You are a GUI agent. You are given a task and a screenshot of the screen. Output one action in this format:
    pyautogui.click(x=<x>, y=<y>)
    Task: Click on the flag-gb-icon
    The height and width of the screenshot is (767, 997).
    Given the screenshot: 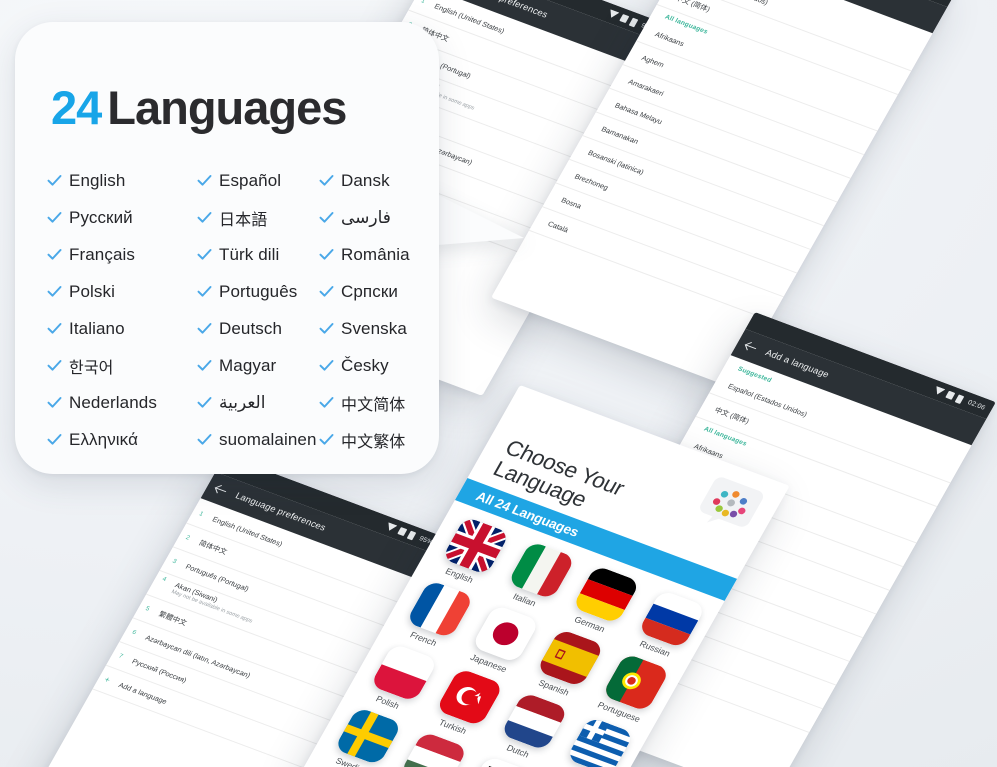 What is the action you would take?
    pyautogui.click(x=476, y=546)
    